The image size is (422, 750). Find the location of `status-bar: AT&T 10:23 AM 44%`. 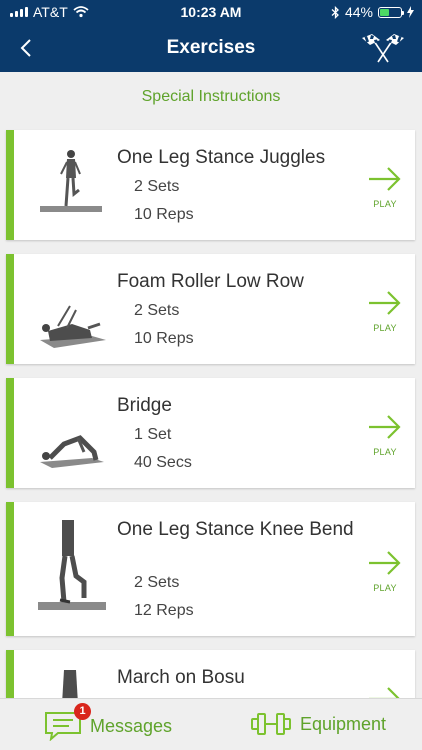

status-bar: AT&T 10:23 AM 44% is located at coordinates (211, 12).